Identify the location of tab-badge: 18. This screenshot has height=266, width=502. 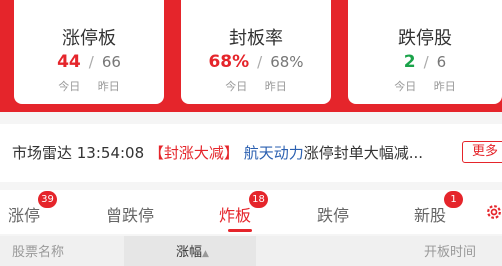
(259, 199).